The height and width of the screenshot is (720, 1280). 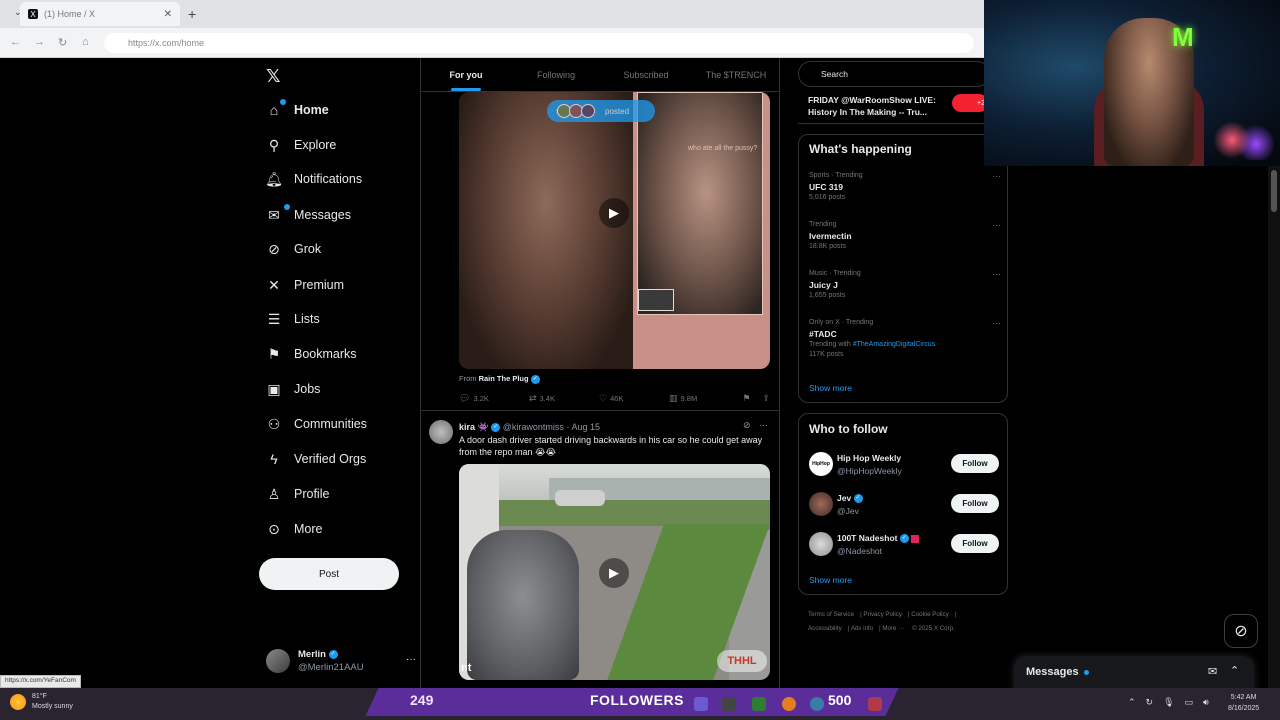 What do you see at coordinates (830, 580) in the screenshot?
I see `show-more-follow-link: Show more` at bounding box center [830, 580].